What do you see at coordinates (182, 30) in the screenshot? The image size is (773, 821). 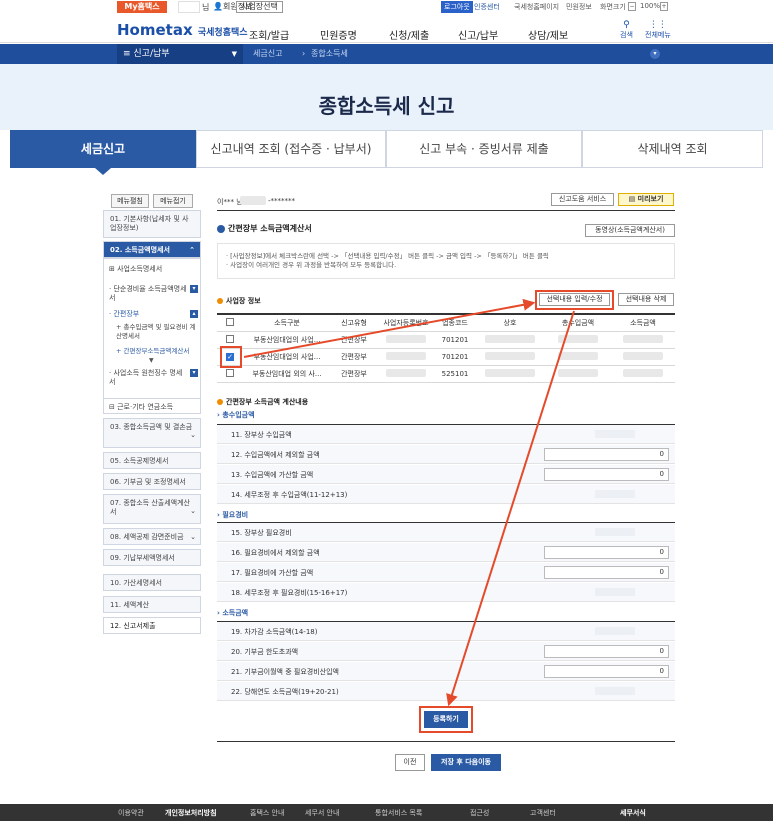 I see `hometax-logo: Hometax 국세청홈택스` at bounding box center [182, 30].